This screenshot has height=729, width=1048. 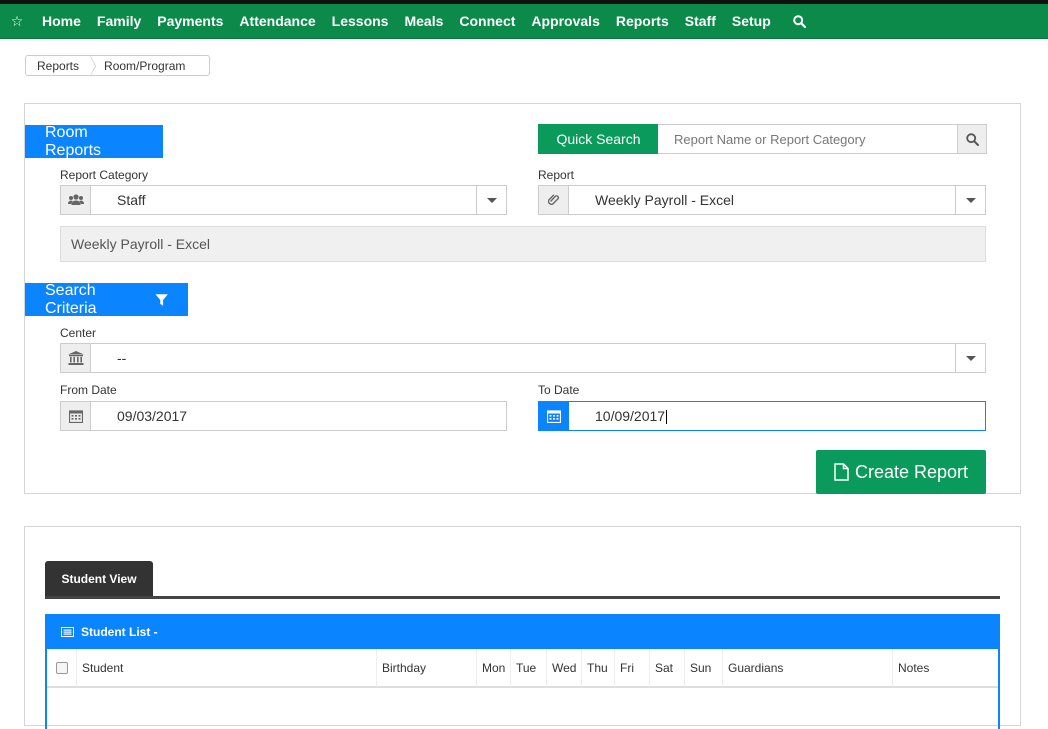 I want to click on col-fri: Fri, so click(x=632, y=668).